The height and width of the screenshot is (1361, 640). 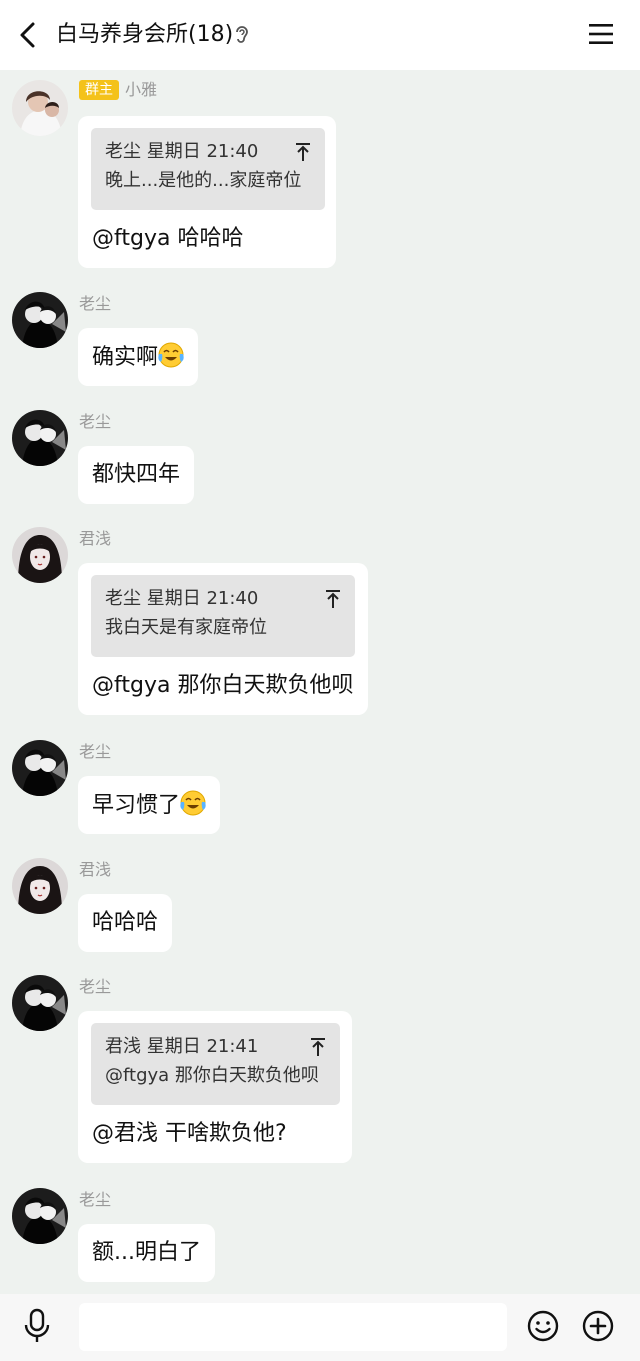 I want to click on message-text: 额...明白了, so click(x=146, y=1252).